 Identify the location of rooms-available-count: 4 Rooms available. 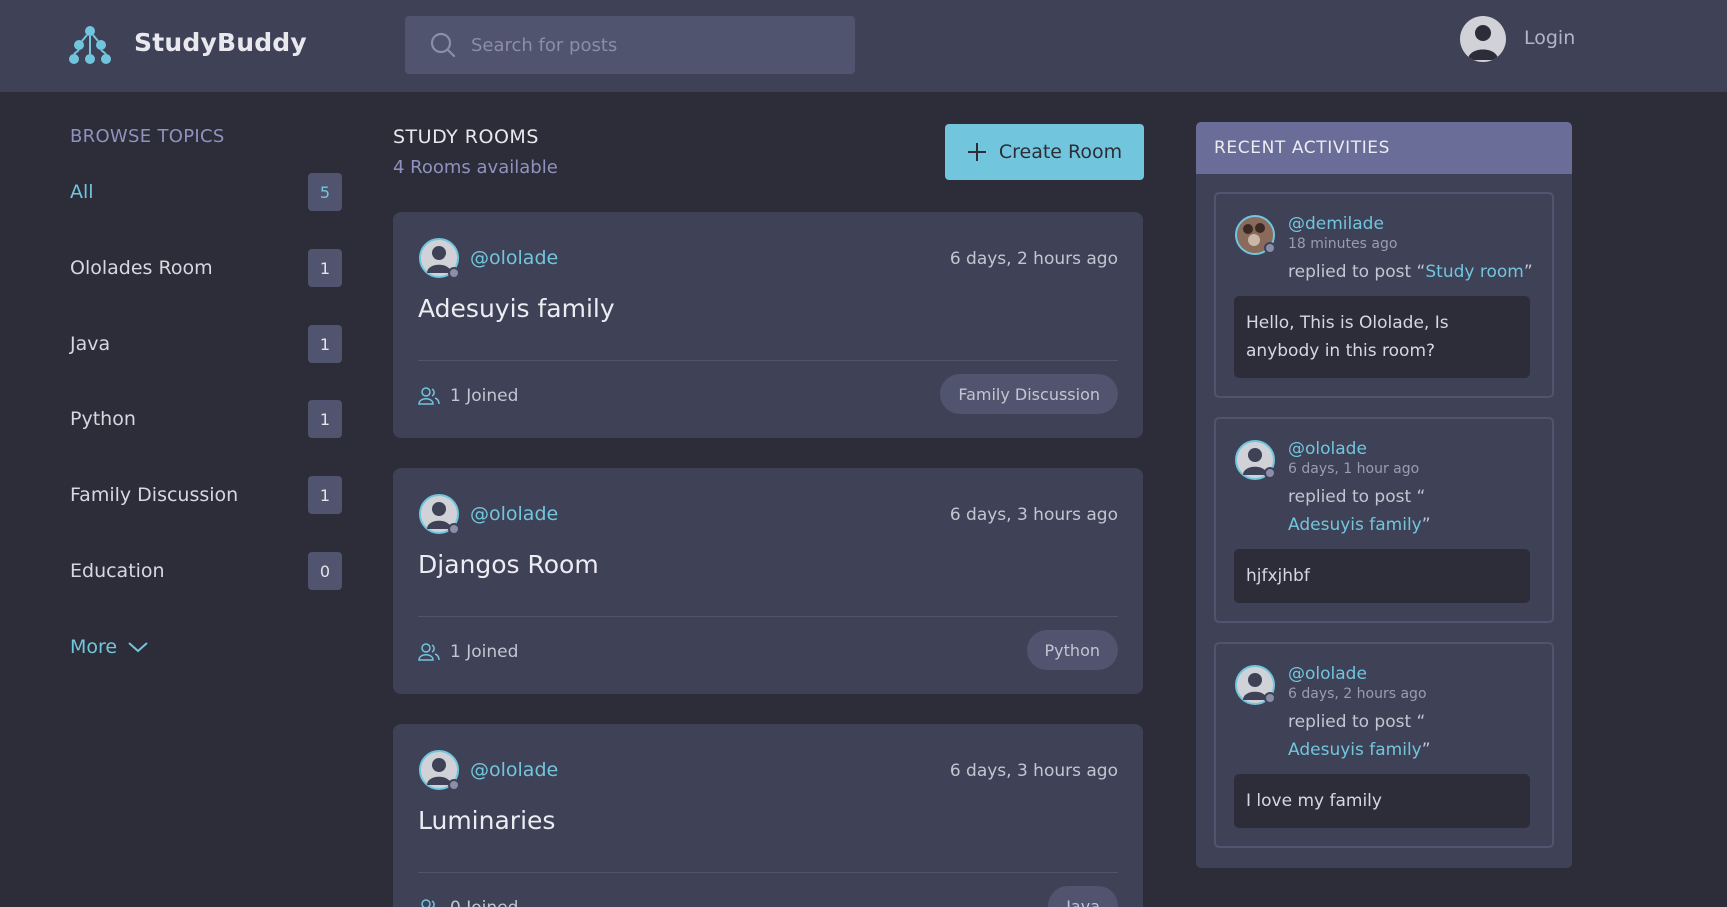
(475, 167).